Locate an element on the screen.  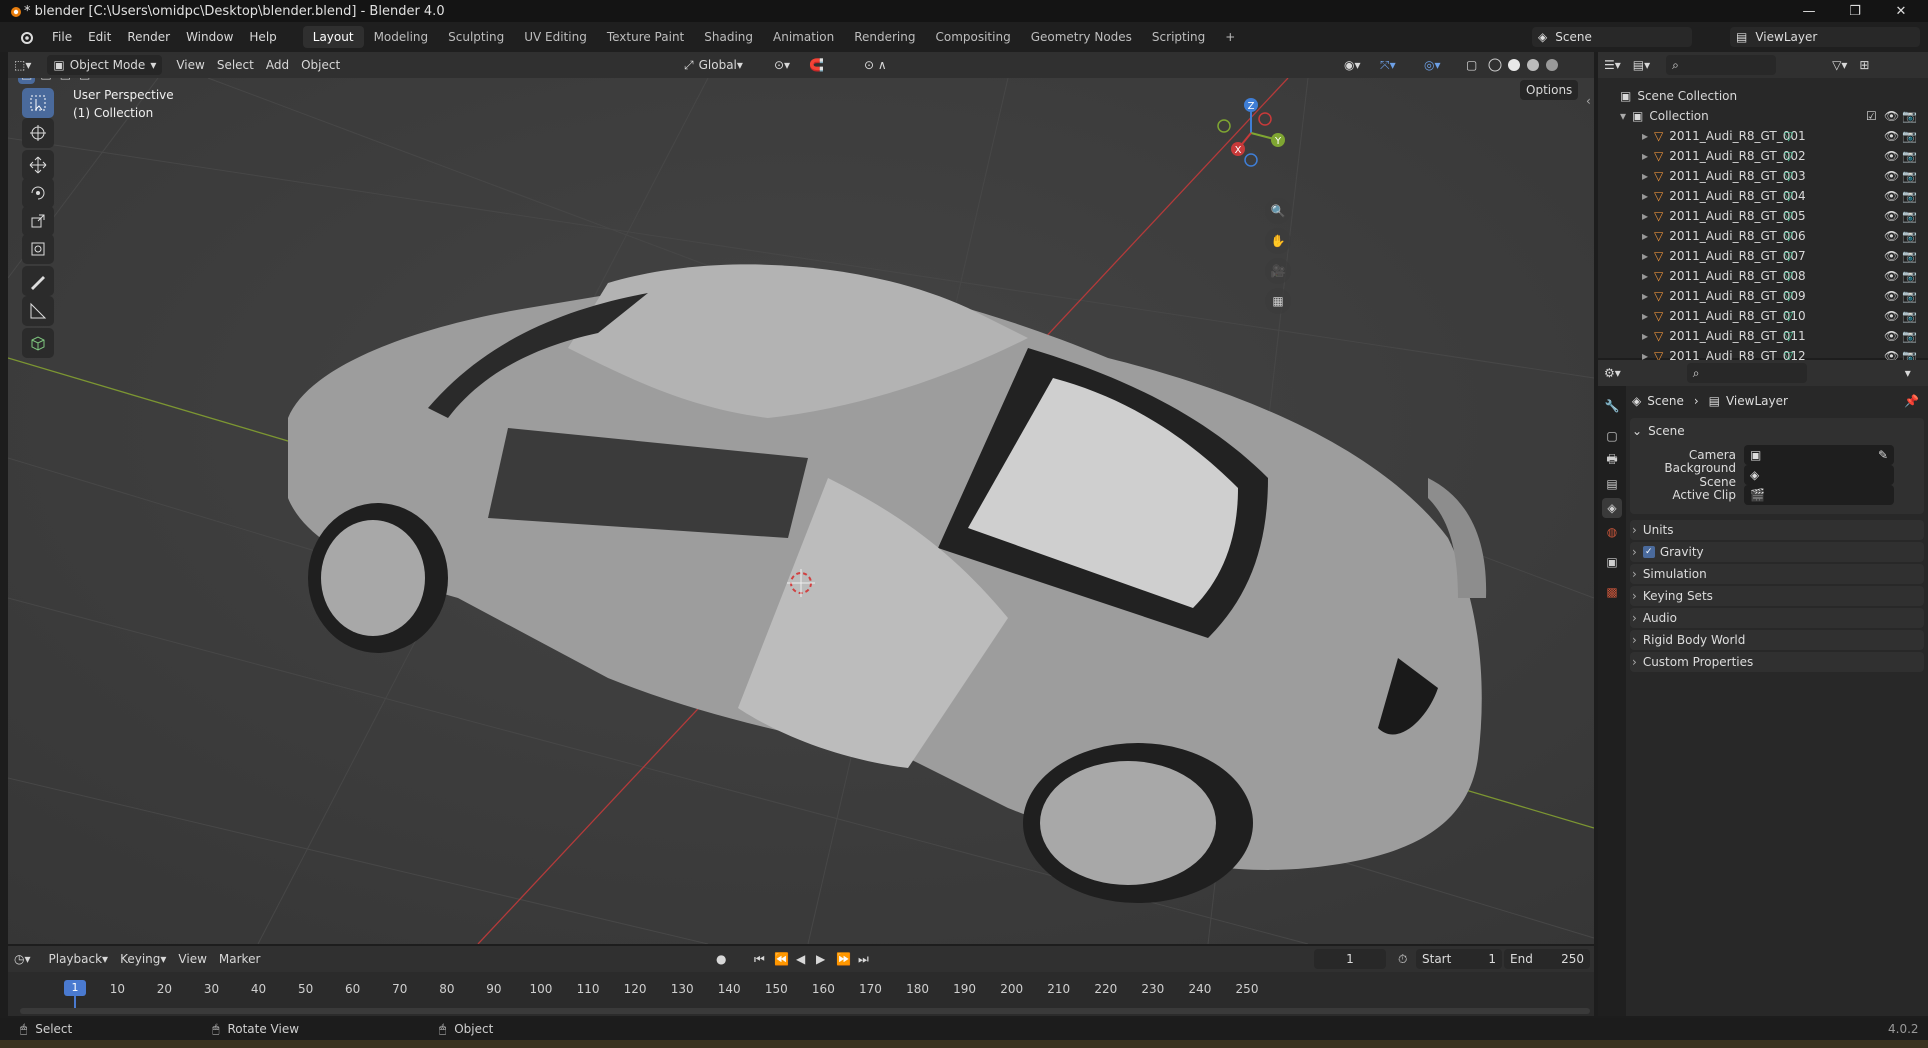
collapsed-panel-header: › Audio is located at coordinates (1777, 618).